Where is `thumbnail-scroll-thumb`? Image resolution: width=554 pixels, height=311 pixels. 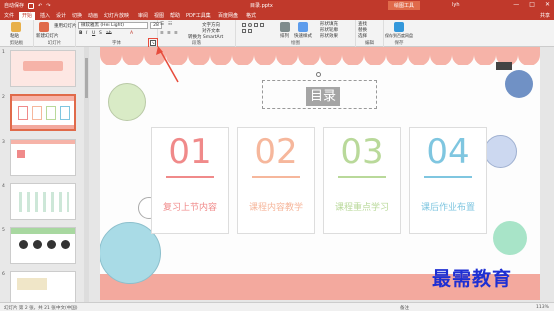
thumbnail-scroll-thumb is located at coordinates (86, 78).